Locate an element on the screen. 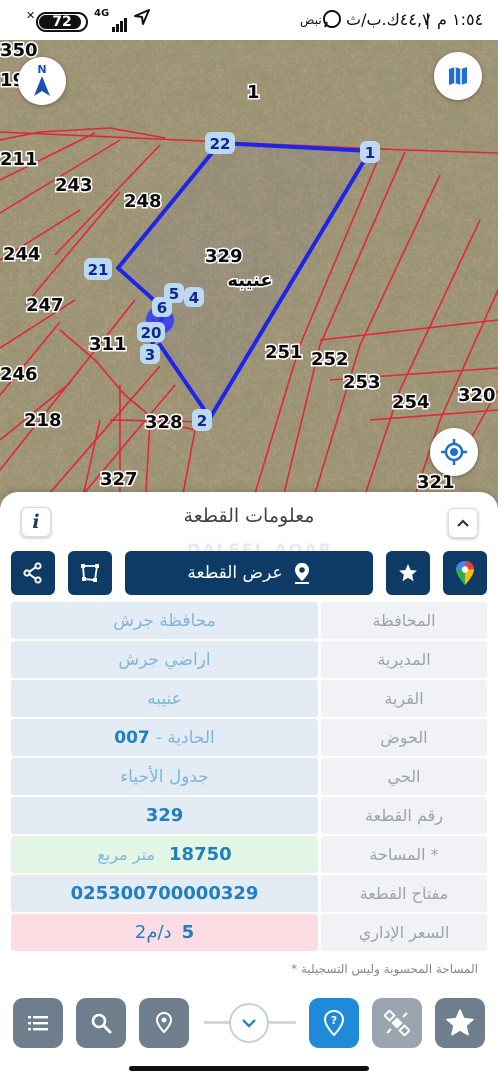 The image size is (498, 1080). battery-level: 72 is located at coordinates (62, 22).